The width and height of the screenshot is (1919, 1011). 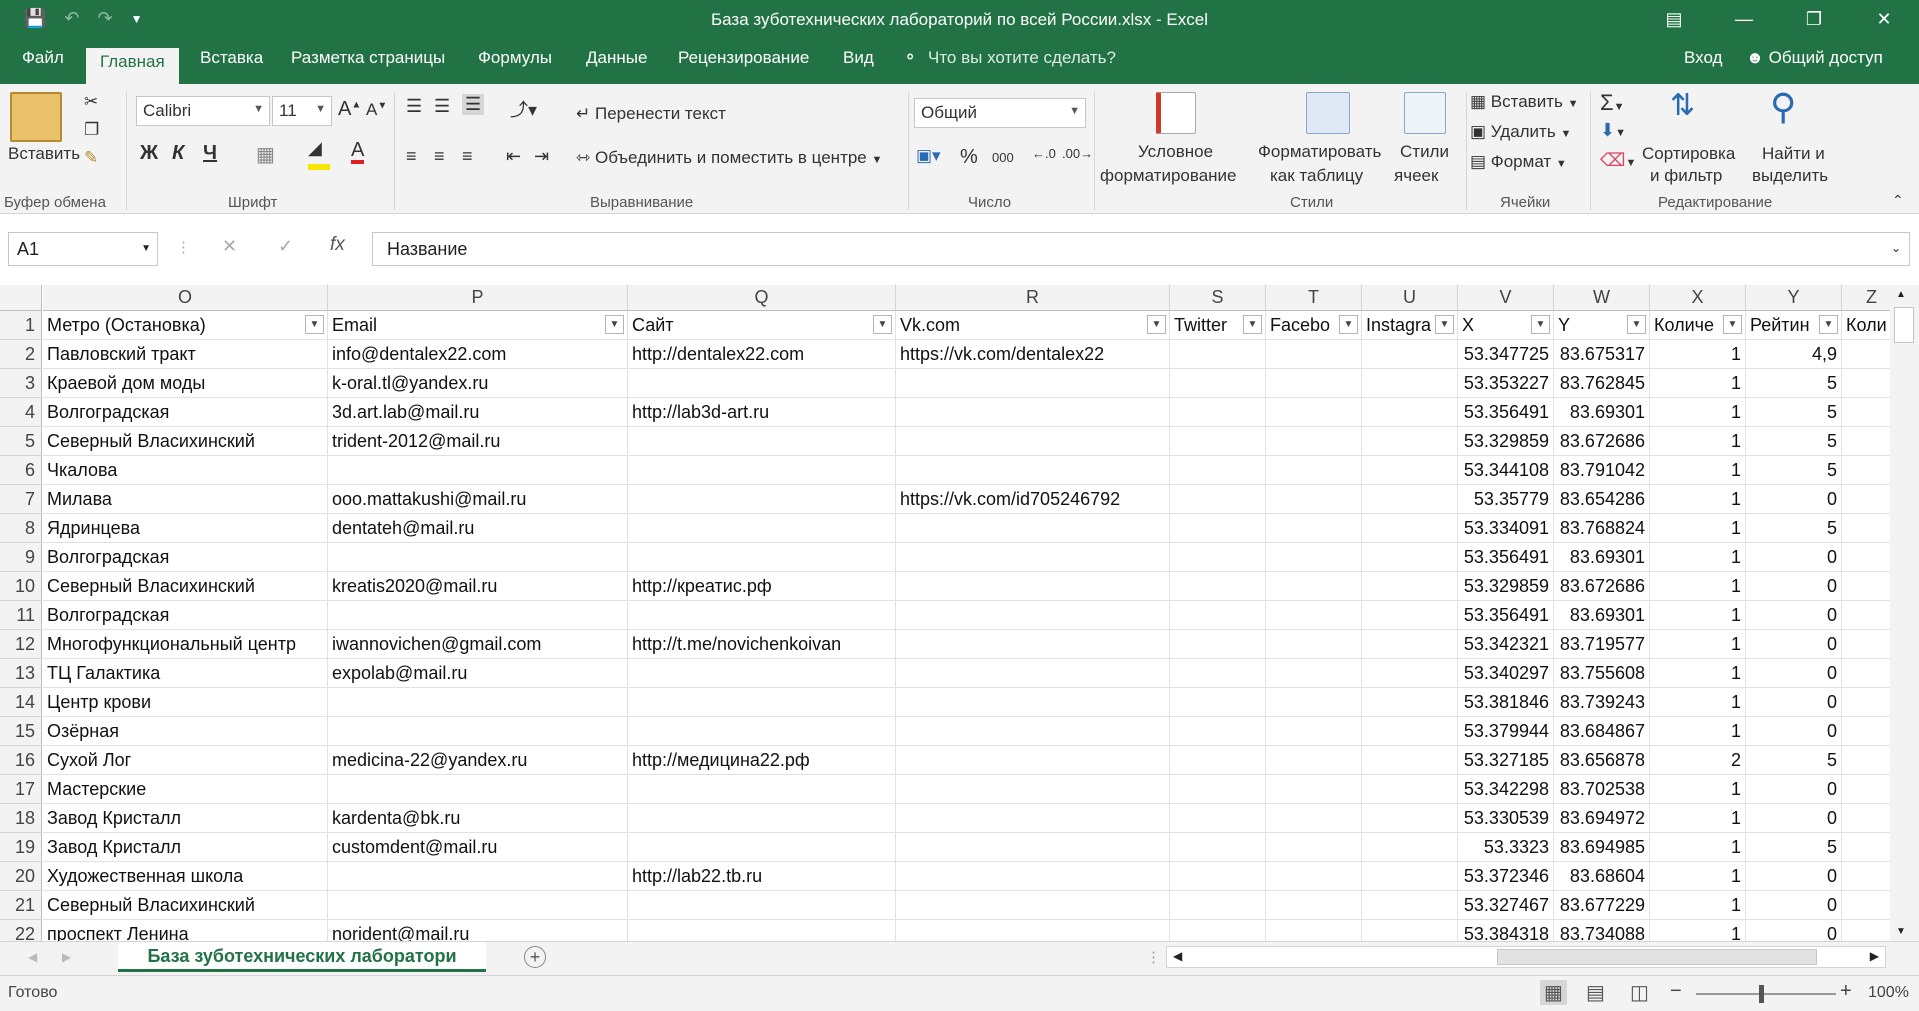 What do you see at coordinates (1766, 994) in the screenshot?
I see `zoom-slider` at bounding box center [1766, 994].